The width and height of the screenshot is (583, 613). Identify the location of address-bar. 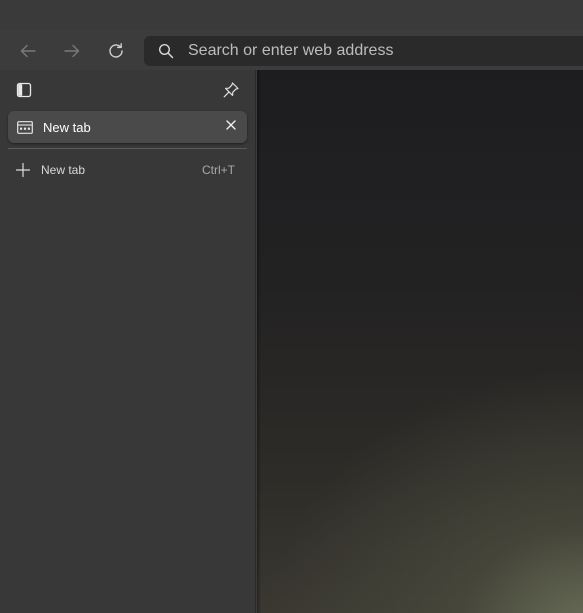
(363, 51).